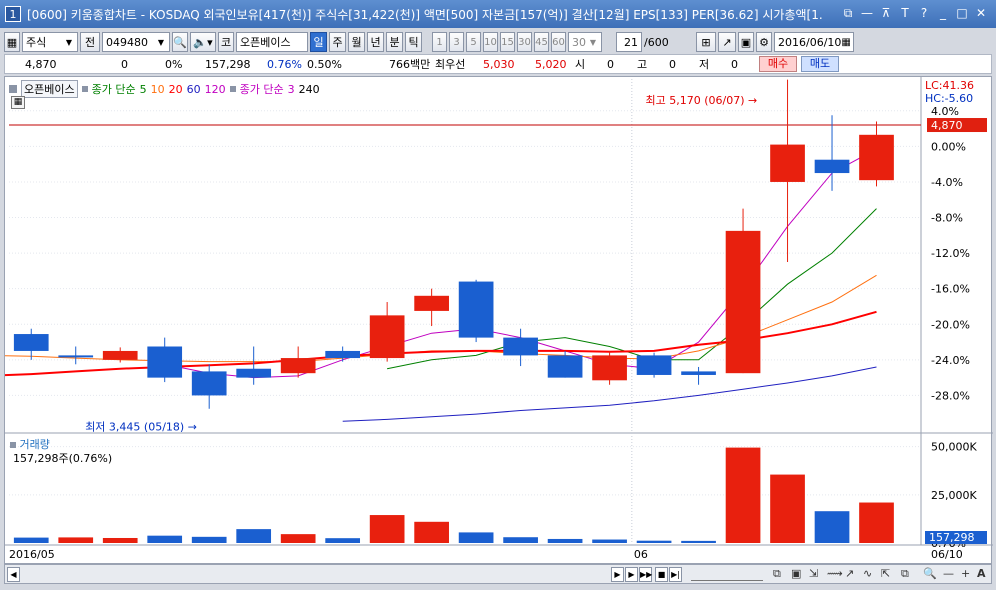 The image size is (996, 590). What do you see at coordinates (541, 42) in the screenshot?
I see `interval-45-button: 45` at bounding box center [541, 42].